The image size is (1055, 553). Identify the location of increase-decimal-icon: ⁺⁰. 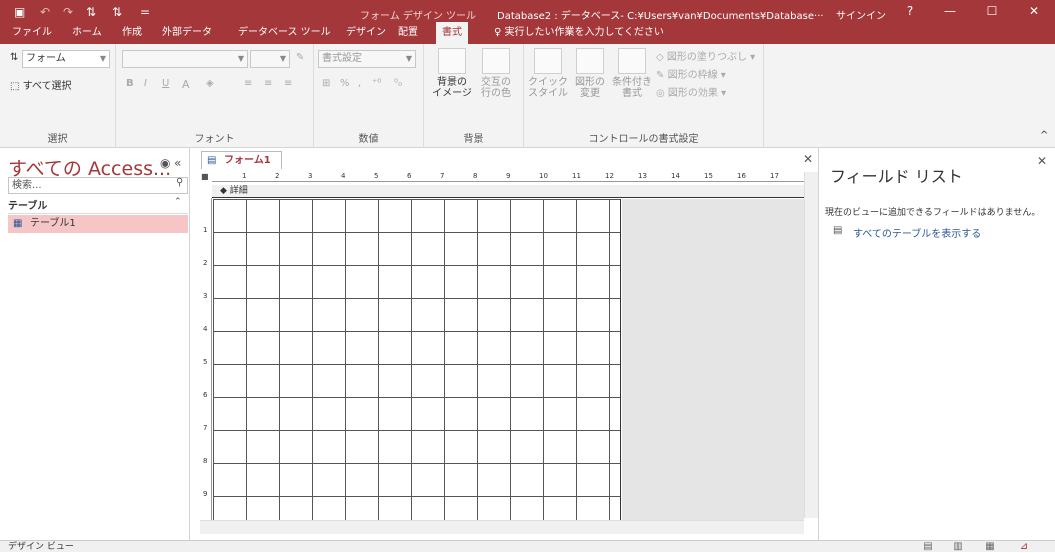
(376, 83).